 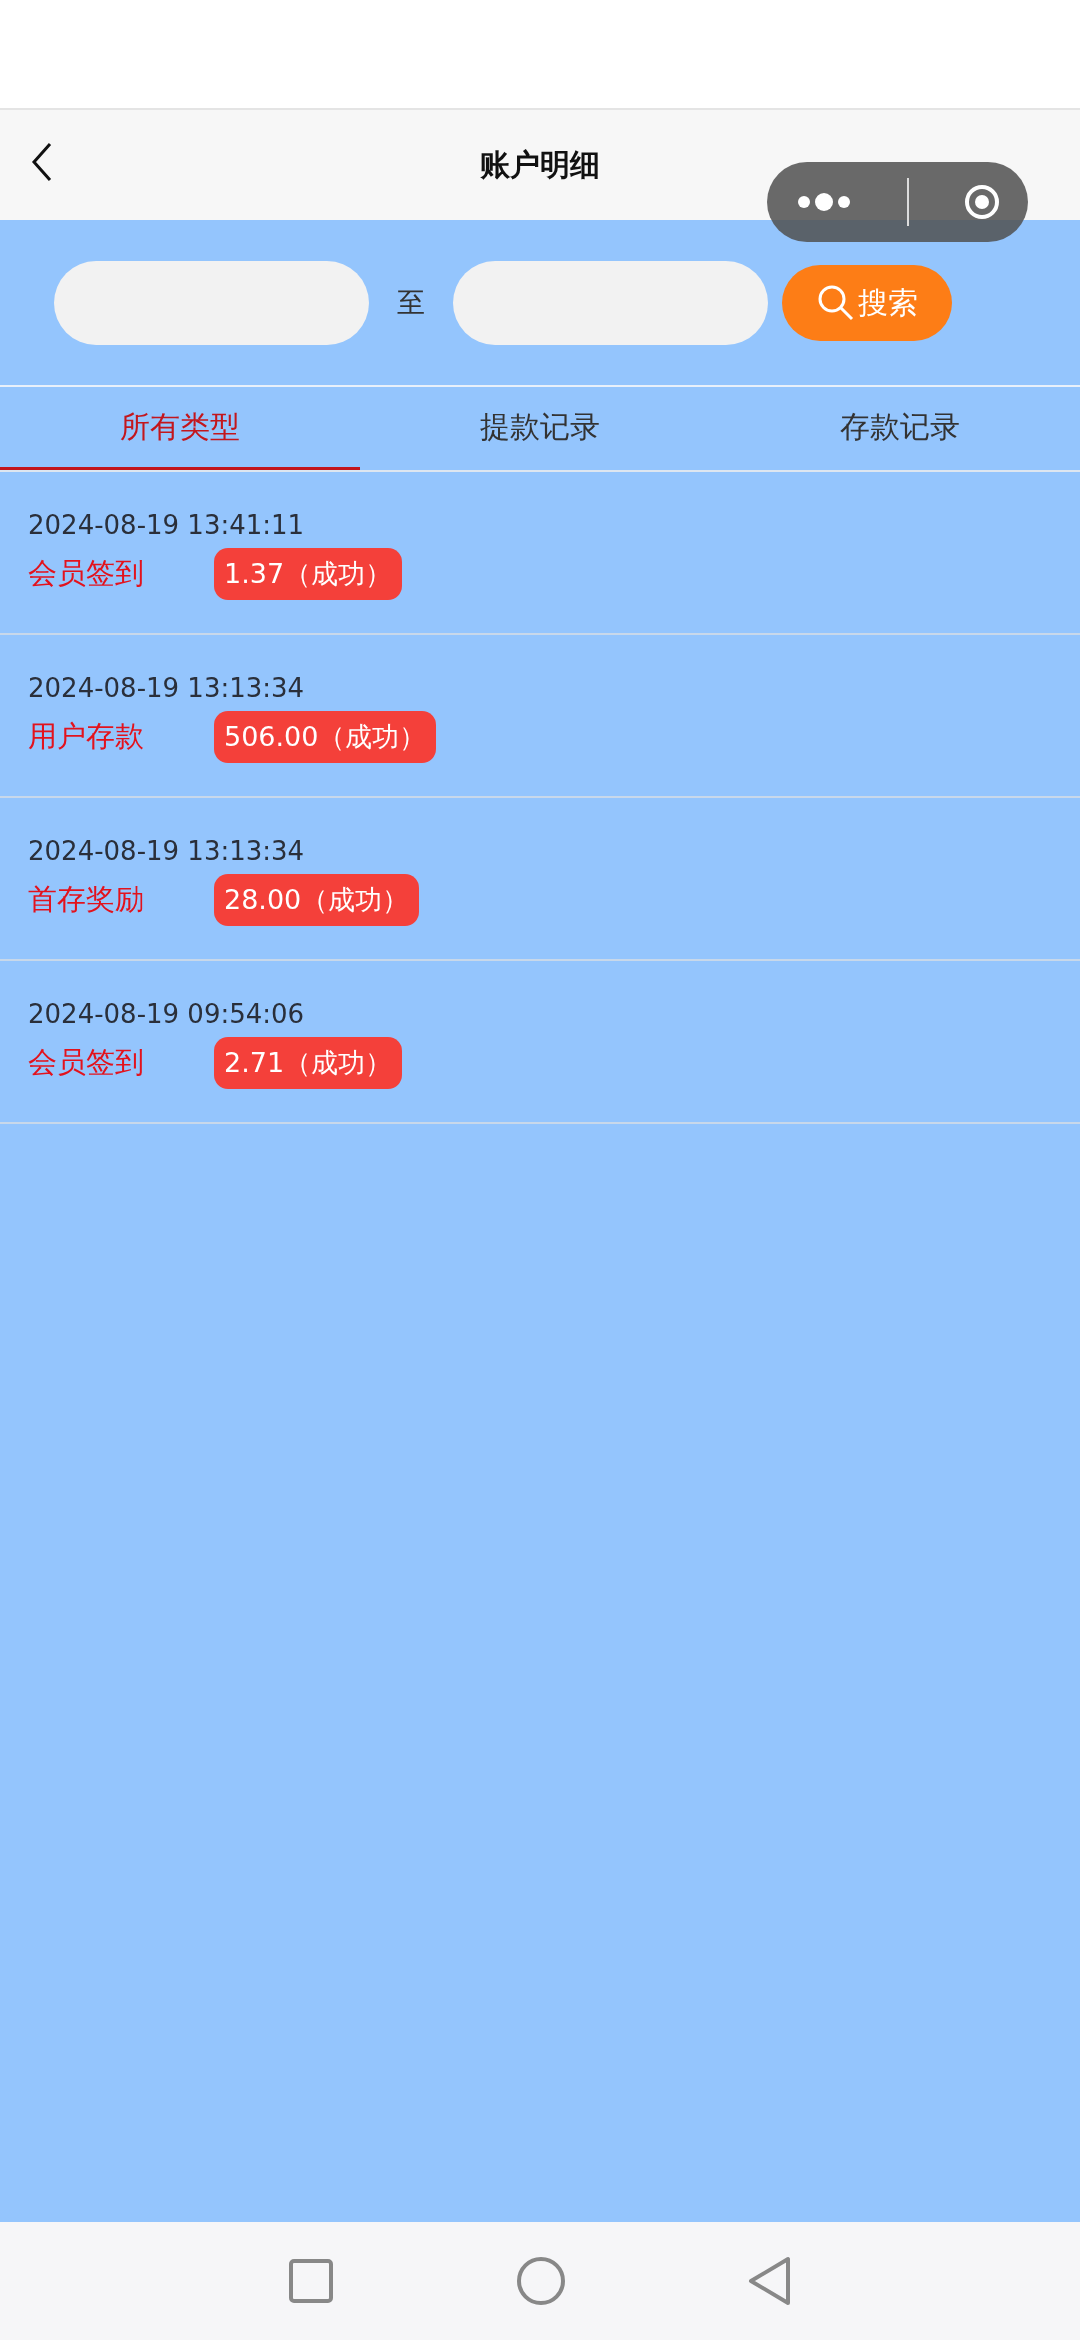 I want to click on record-type: 首存奖励, so click(x=86, y=899).